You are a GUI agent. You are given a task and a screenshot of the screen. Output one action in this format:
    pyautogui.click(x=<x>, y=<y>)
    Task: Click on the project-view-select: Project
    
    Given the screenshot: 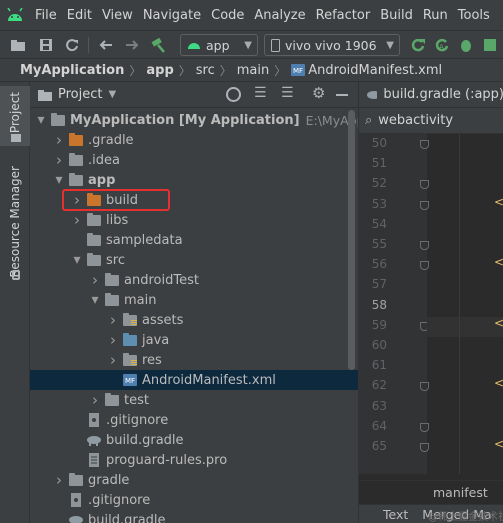 What is the action you would take?
    pyautogui.click(x=80, y=94)
    